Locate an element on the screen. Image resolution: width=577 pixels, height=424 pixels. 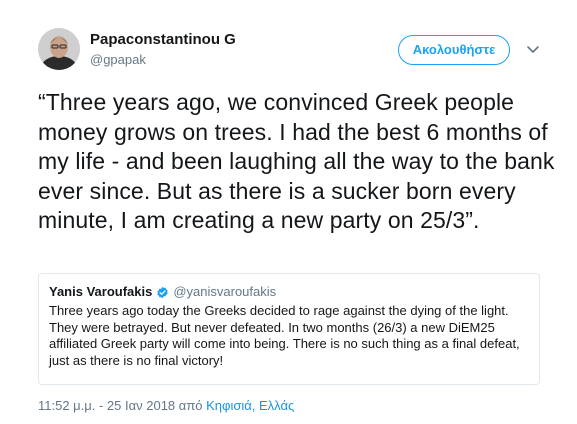
quoted-tweet-header: Yanis Varoufakis @yanisvaroufakis is located at coordinates (289, 292).